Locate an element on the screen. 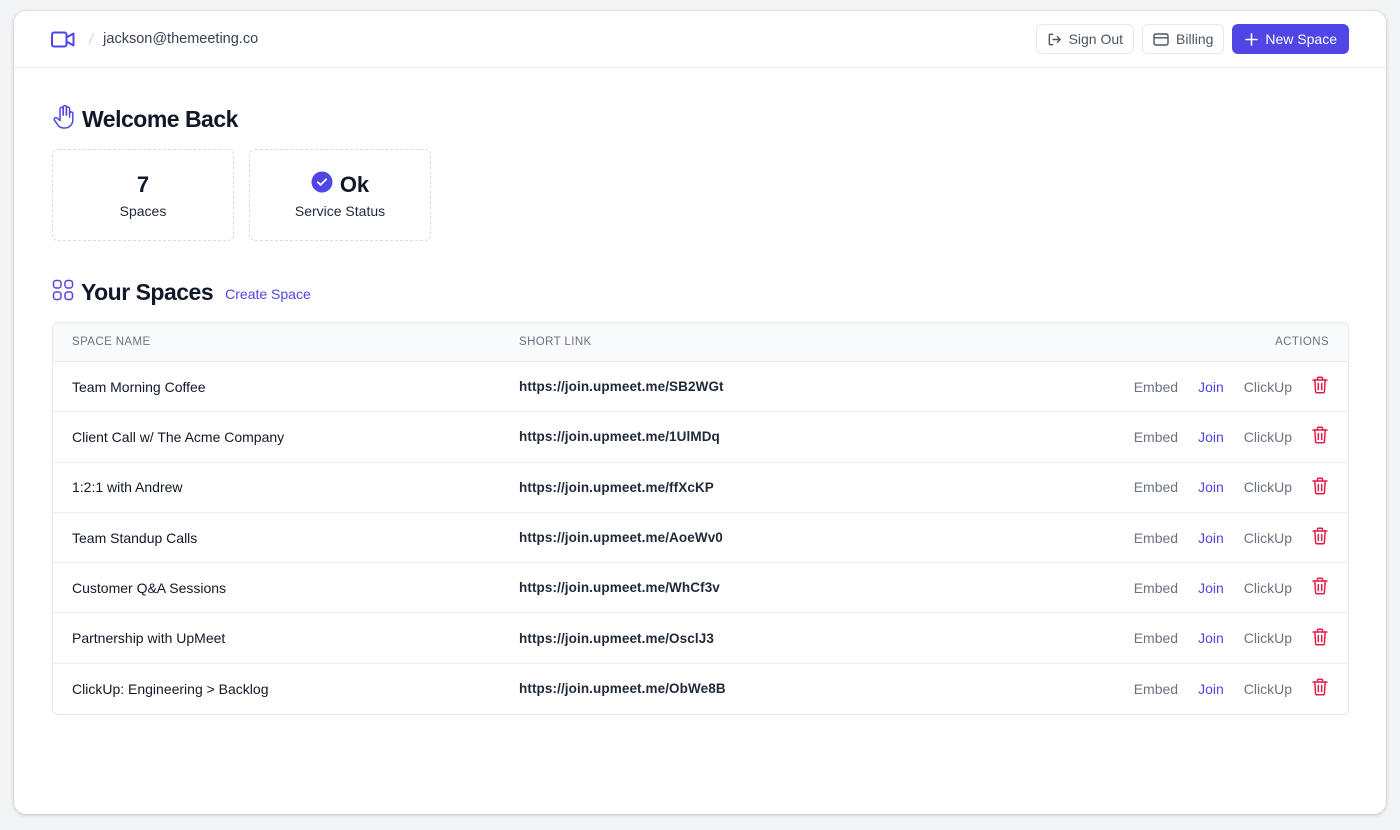 This screenshot has width=1400, height=830. column-header-short-link: SHORT LINK is located at coordinates (555, 342).